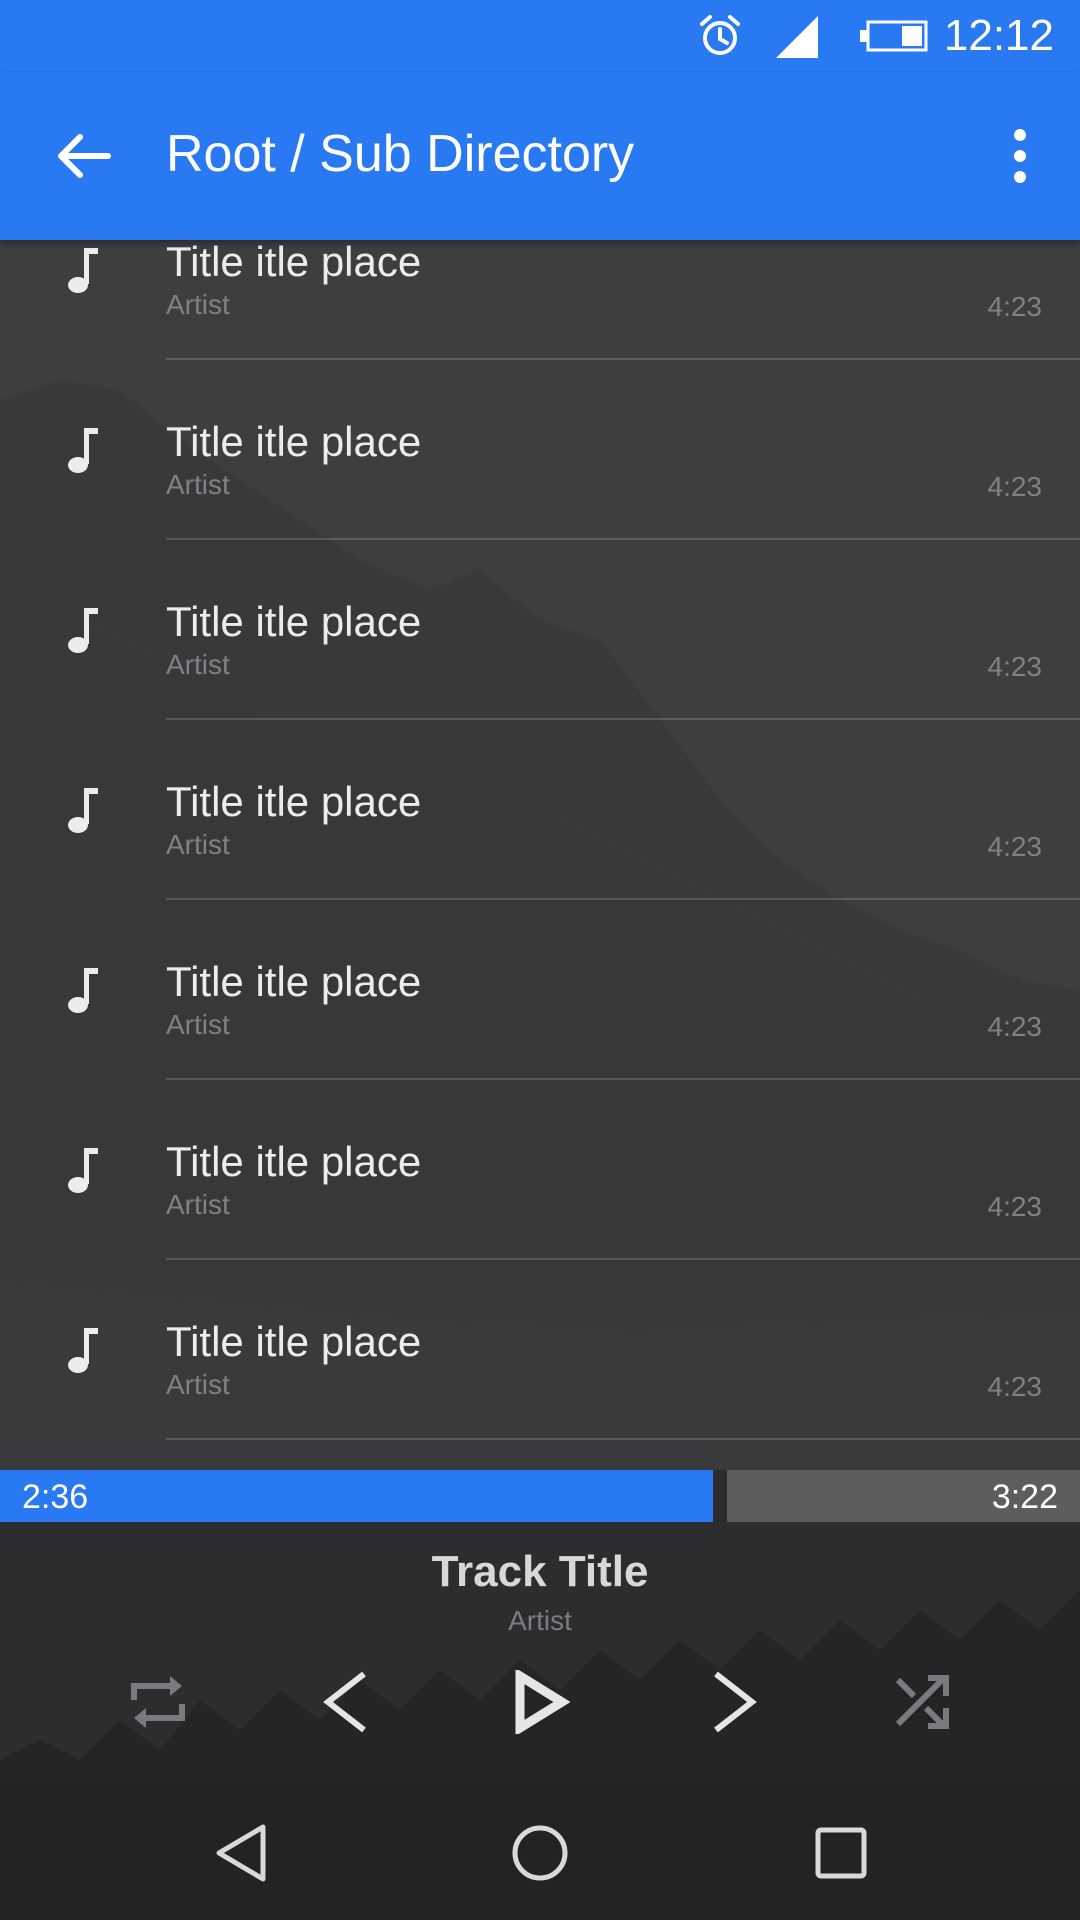 Image resolution: width=1080 pixels, height=1920 pixels. I want to click on status-bar: 12:12, so click(540, 36).